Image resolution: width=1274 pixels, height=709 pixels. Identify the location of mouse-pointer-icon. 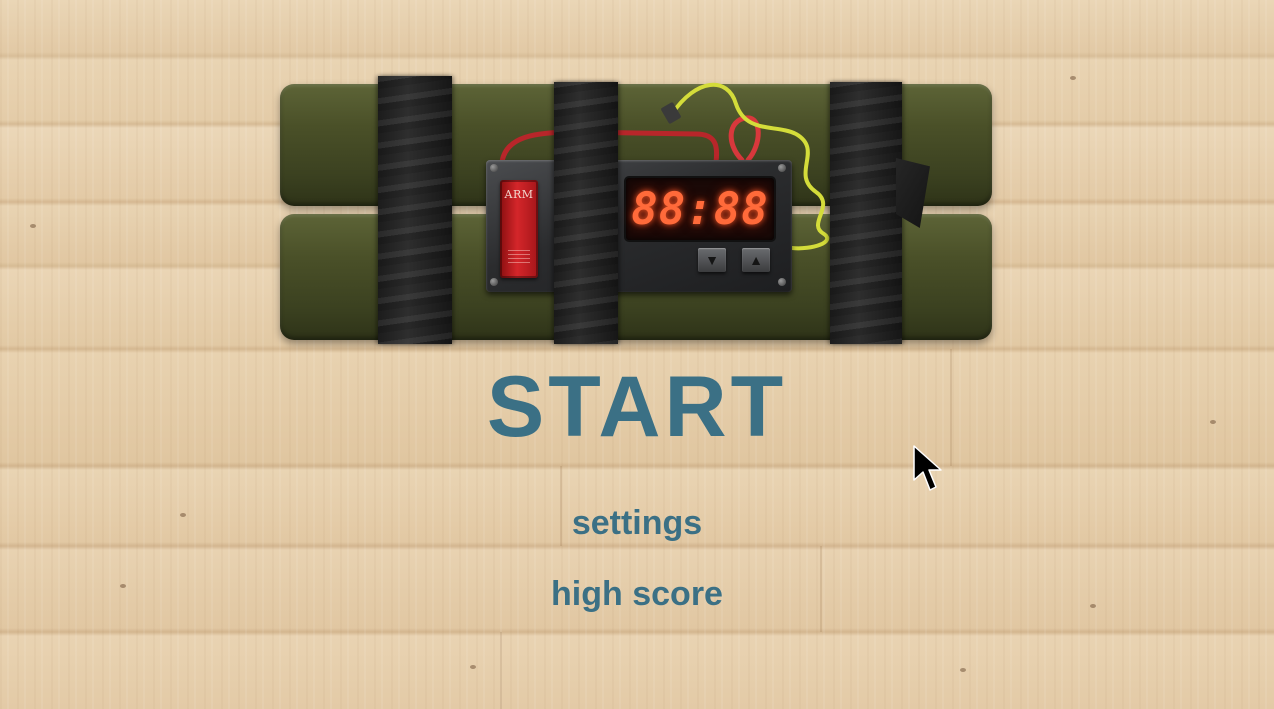
(927, 468).